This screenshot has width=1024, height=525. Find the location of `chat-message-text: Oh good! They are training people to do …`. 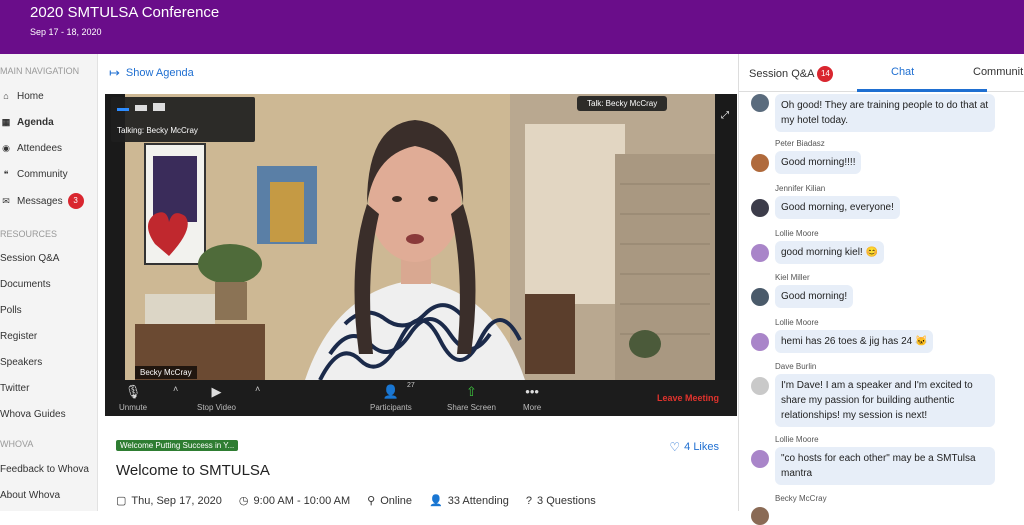

chat-message-text: Oh good! They are training people to do … is located at coordinates (885, 113).